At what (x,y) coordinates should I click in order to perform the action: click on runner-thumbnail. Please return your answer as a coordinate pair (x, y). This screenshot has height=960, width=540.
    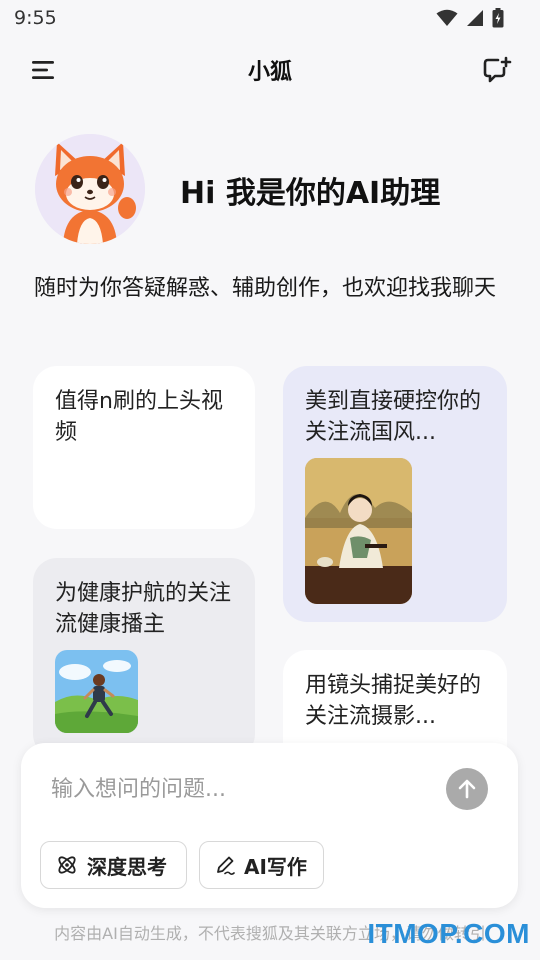
    Looking at the image, I should click on (96, 691).